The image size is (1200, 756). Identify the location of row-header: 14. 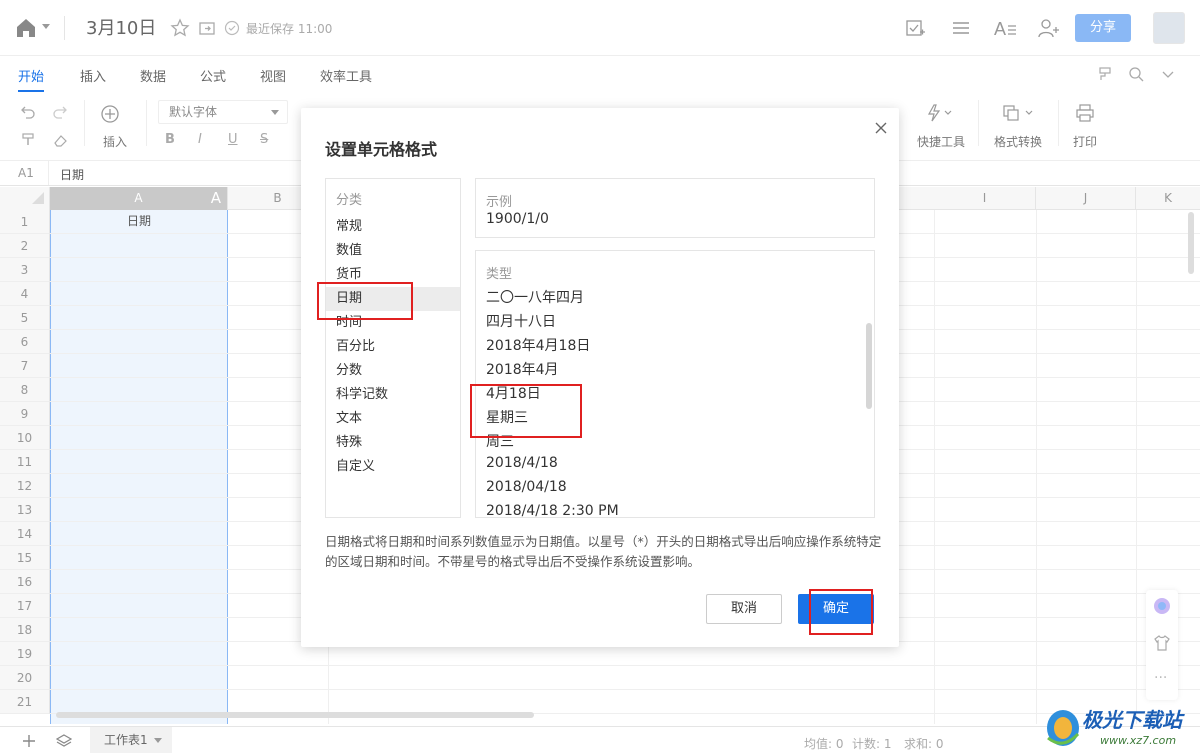
(25, 534).